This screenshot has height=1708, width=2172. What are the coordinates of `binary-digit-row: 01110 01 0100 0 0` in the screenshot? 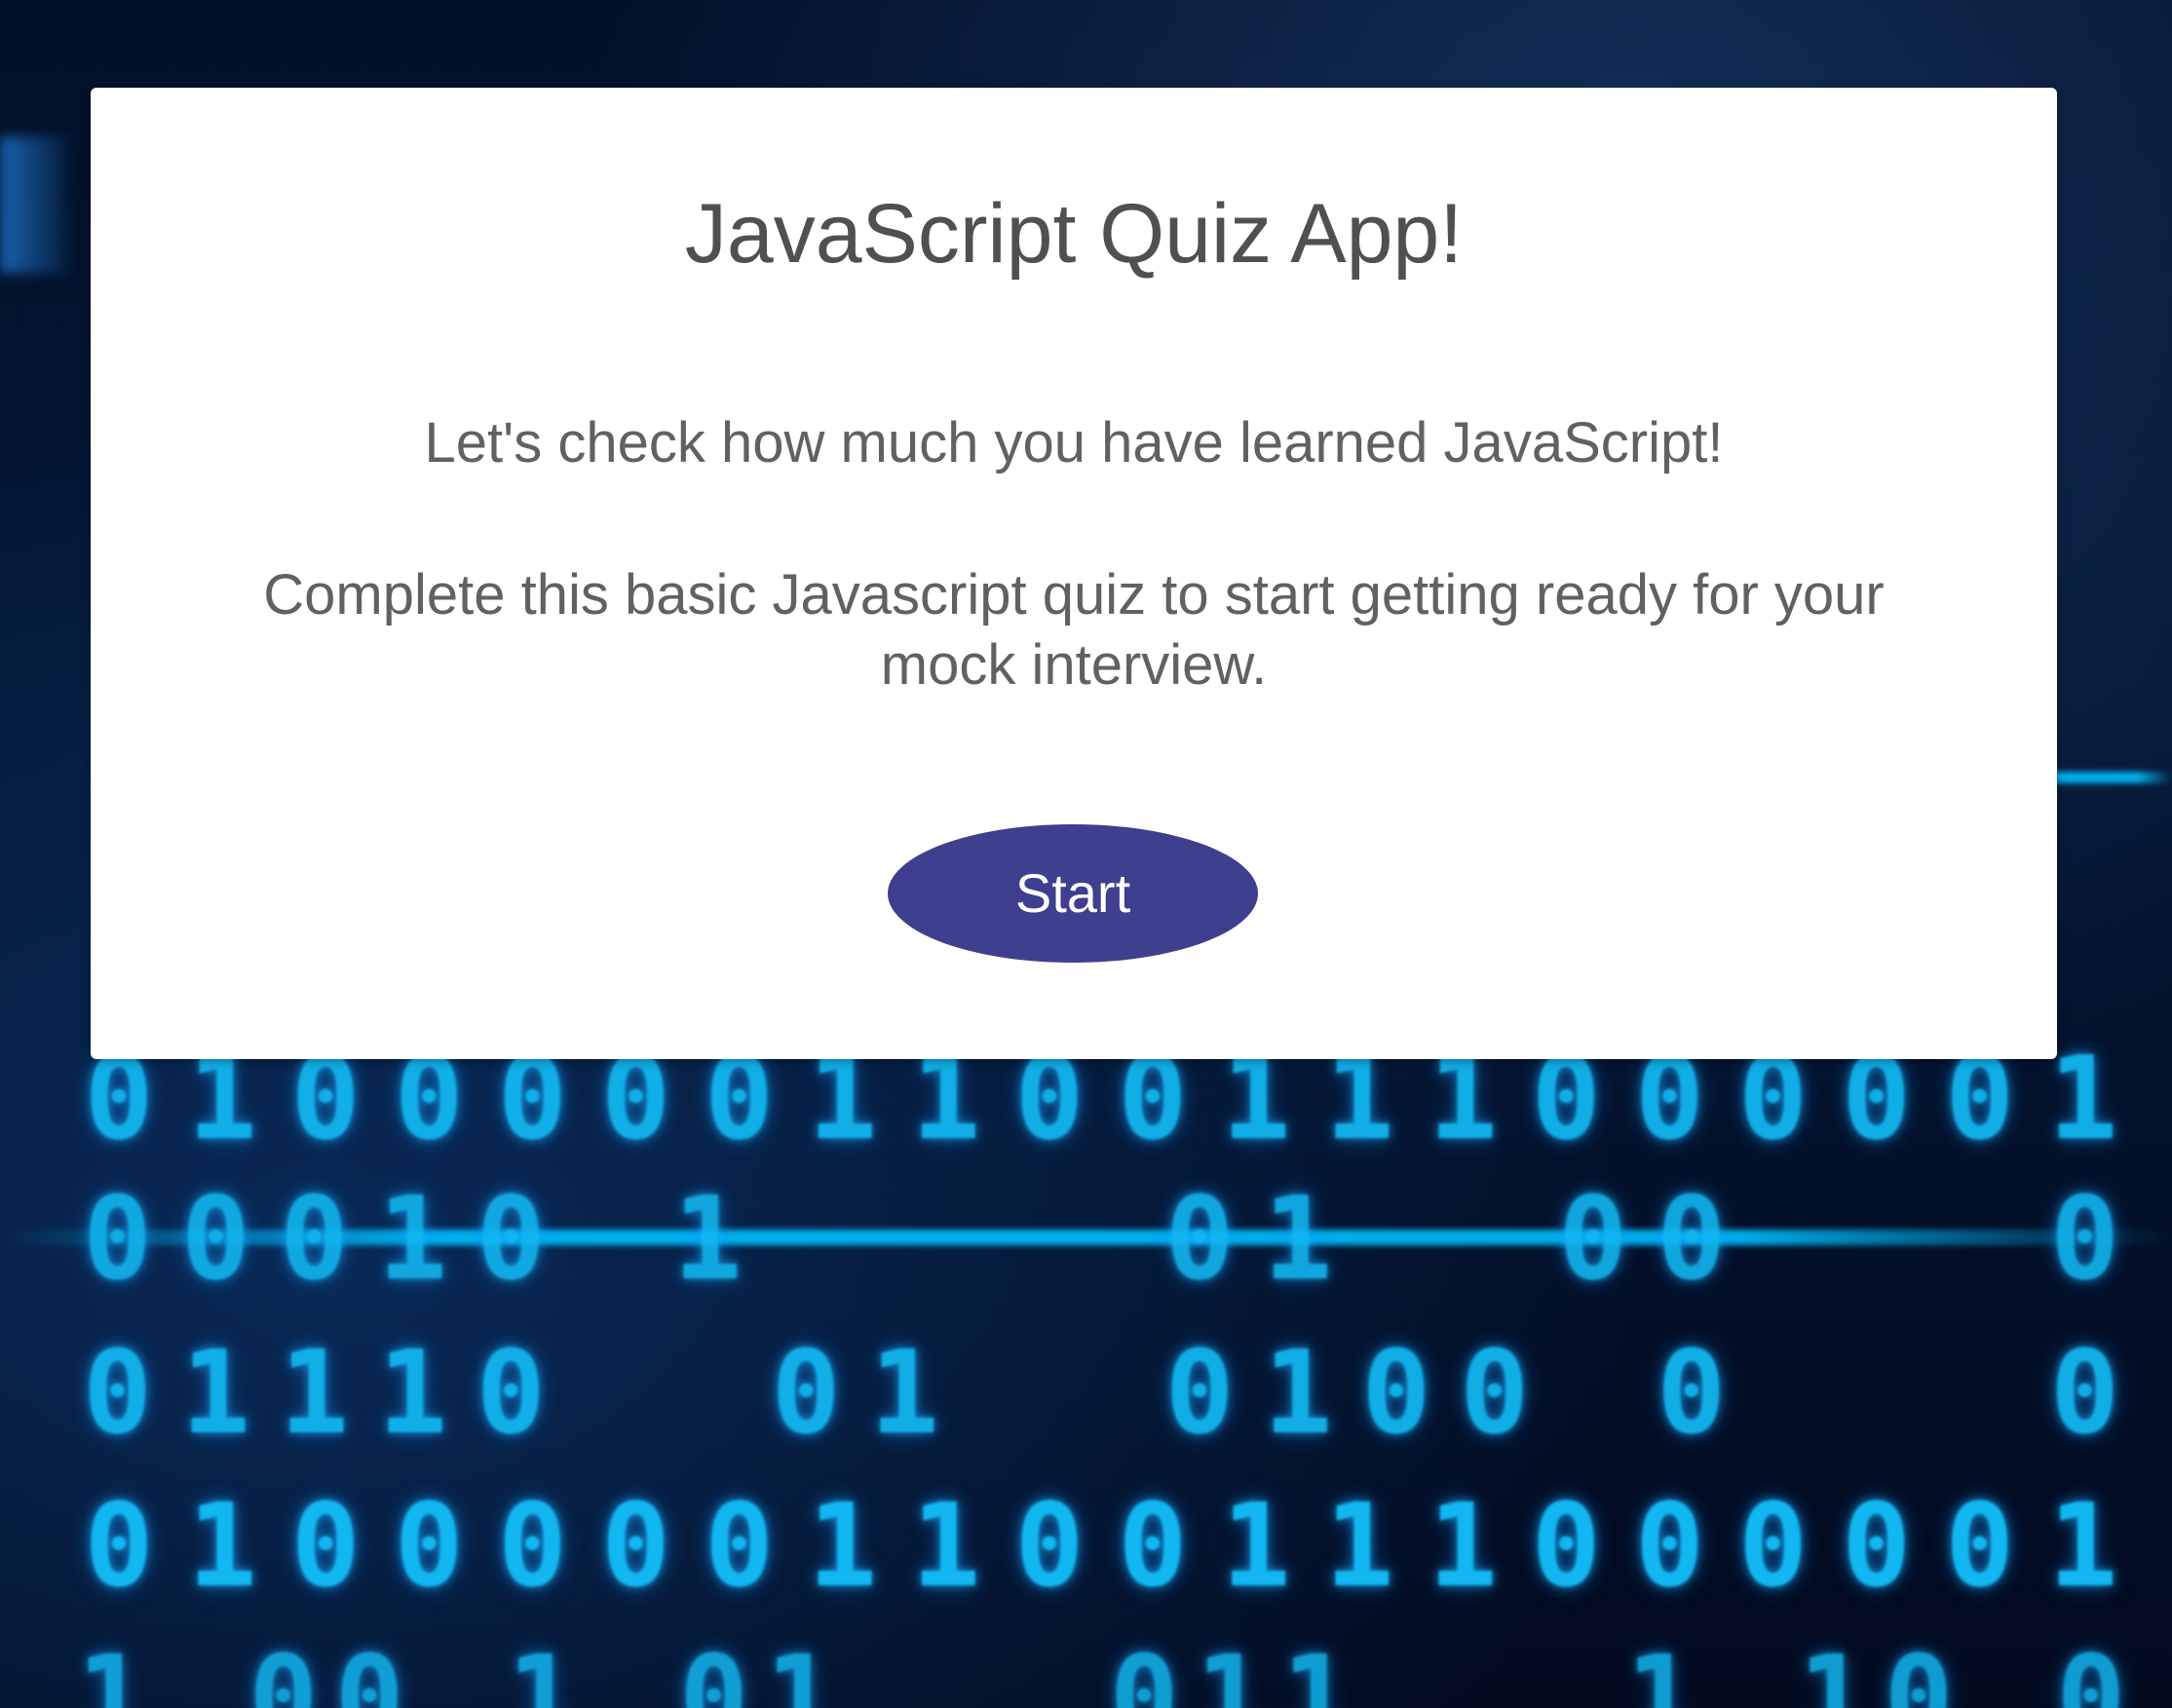 It's located at (1101, 1392).